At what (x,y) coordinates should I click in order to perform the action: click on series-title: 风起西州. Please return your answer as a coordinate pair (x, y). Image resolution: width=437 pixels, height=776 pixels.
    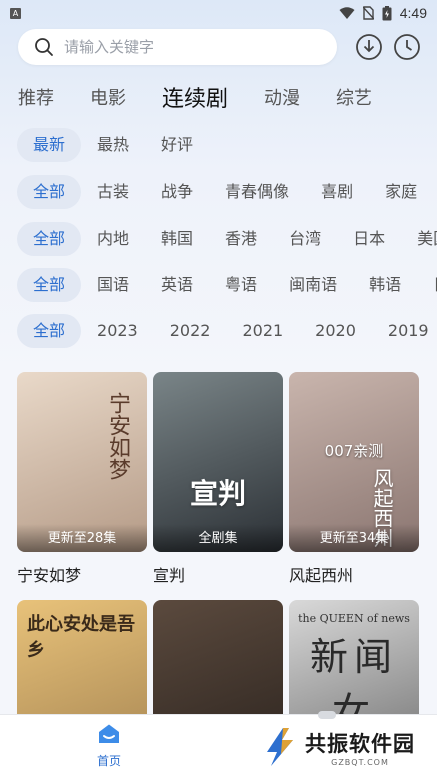
    Looking at the image, I should click on (354, 574).